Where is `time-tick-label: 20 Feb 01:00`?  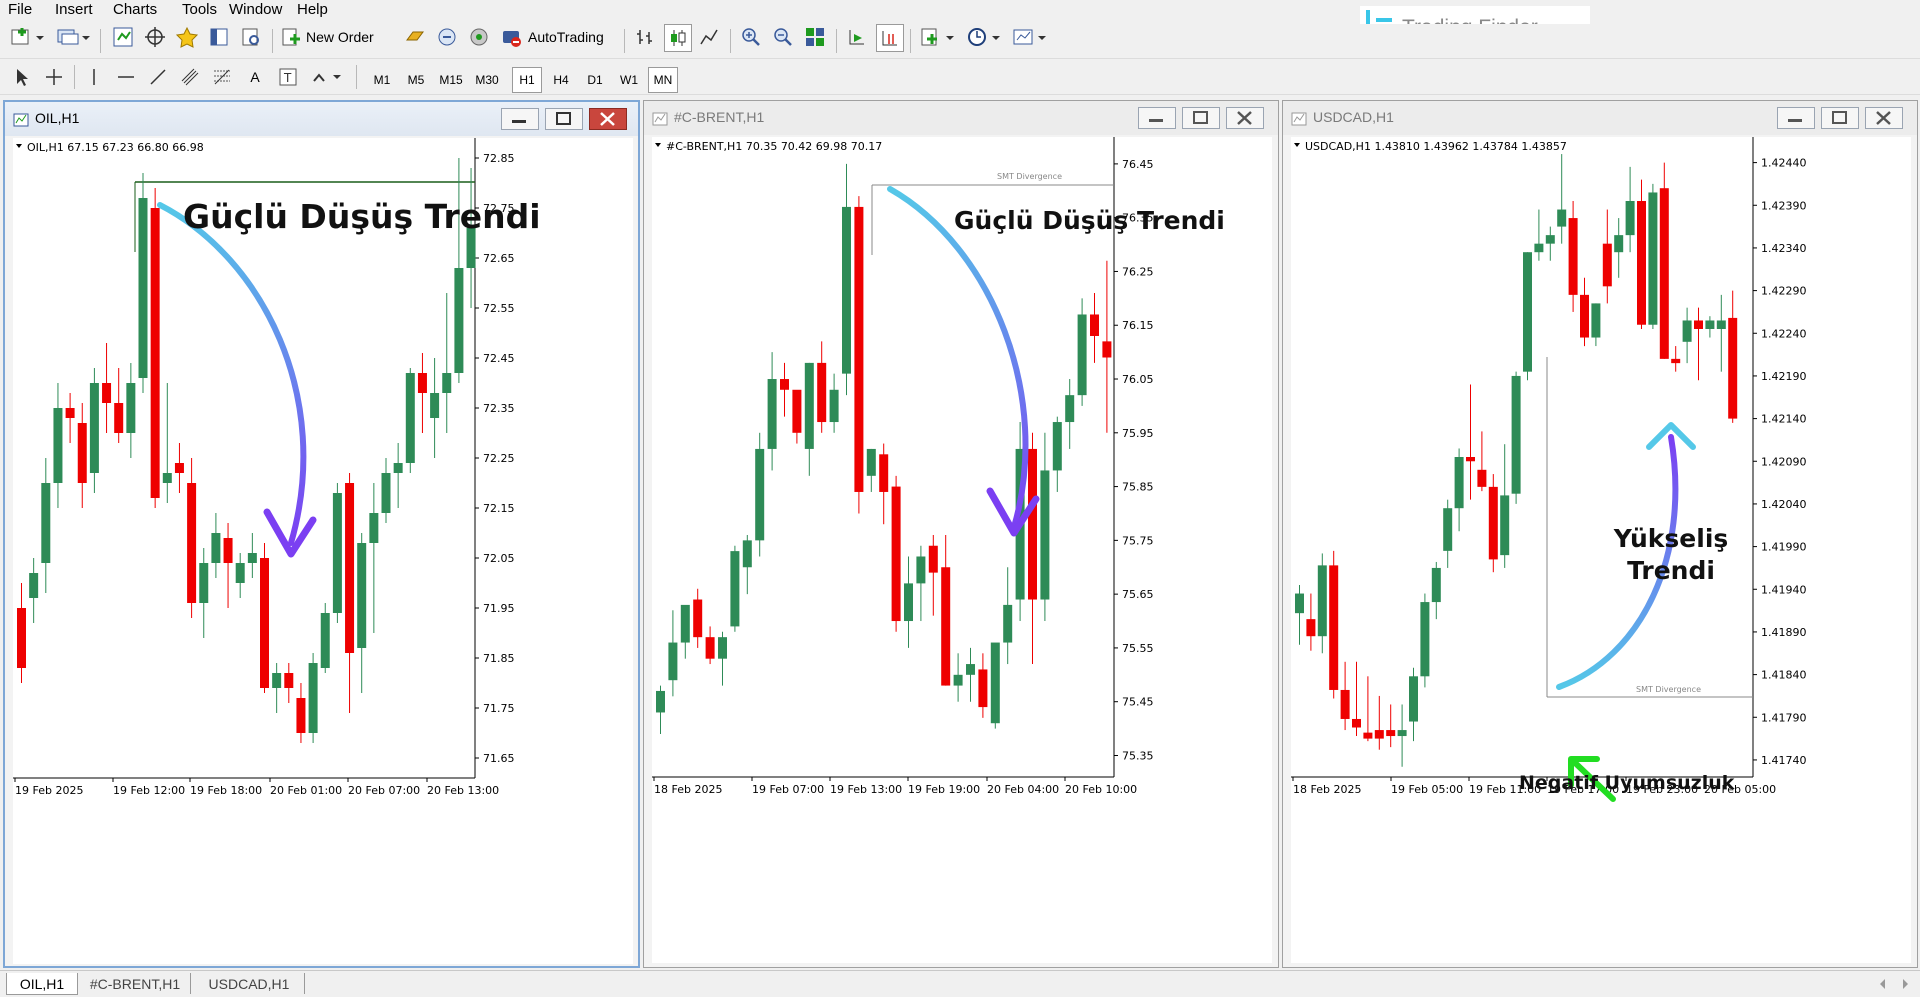
time-tick-label: 20 Feb 01:00 is located at coordinates (306, 790).